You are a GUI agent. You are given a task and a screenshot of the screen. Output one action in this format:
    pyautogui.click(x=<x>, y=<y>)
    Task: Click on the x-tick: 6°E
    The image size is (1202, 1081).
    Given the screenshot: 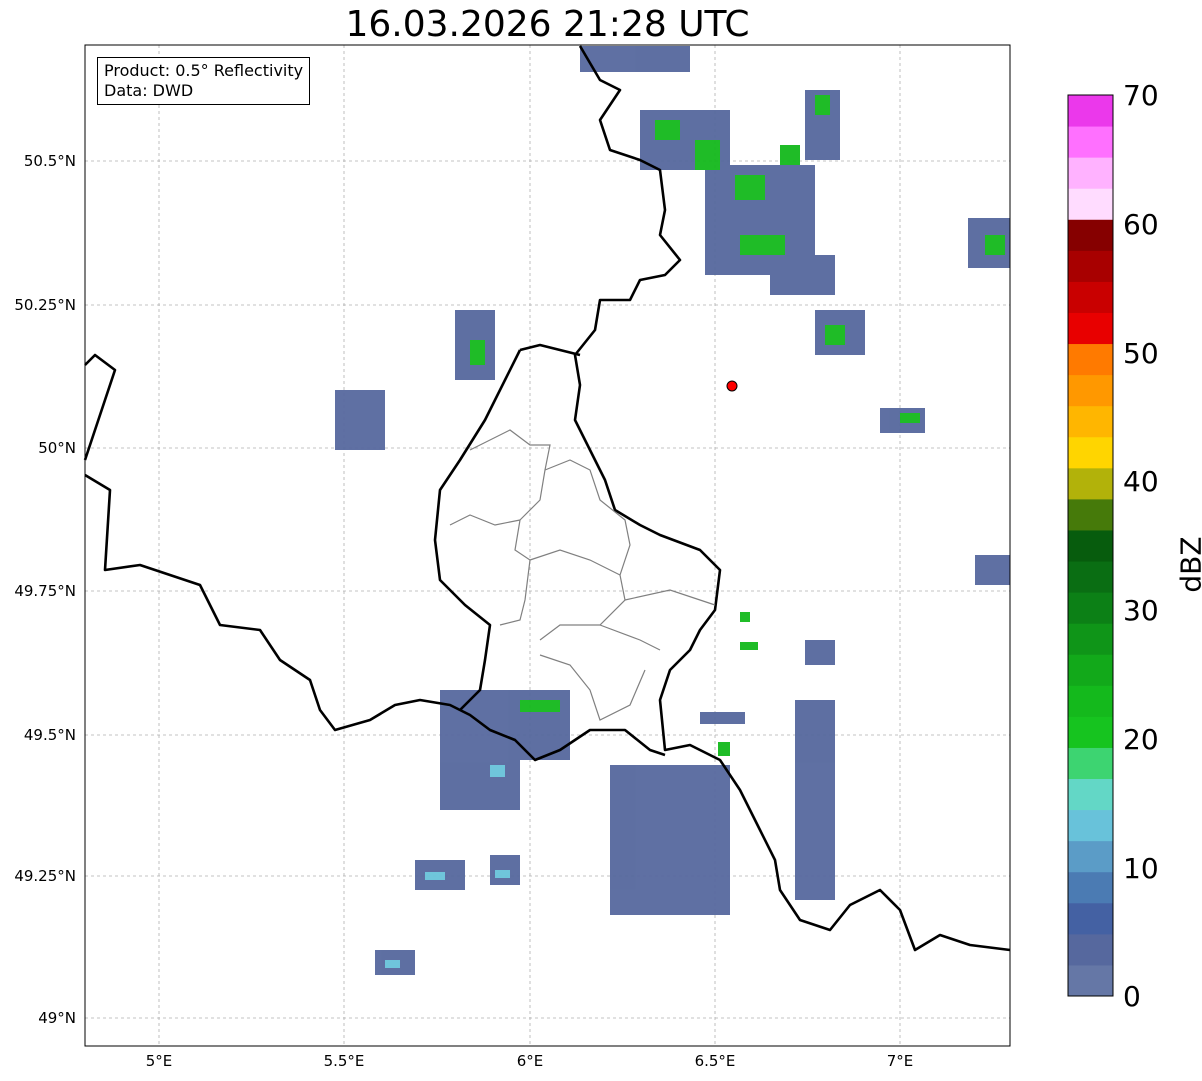 What is the action you would take?
    pyautogui.click(x=530, y=1061)
    